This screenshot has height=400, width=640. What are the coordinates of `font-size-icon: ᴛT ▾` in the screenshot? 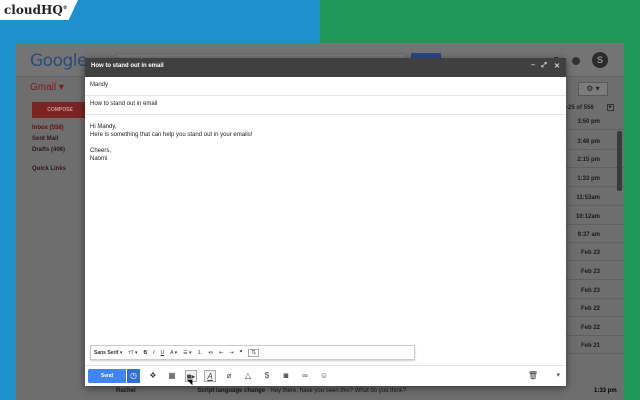 It's located at (132, 353).